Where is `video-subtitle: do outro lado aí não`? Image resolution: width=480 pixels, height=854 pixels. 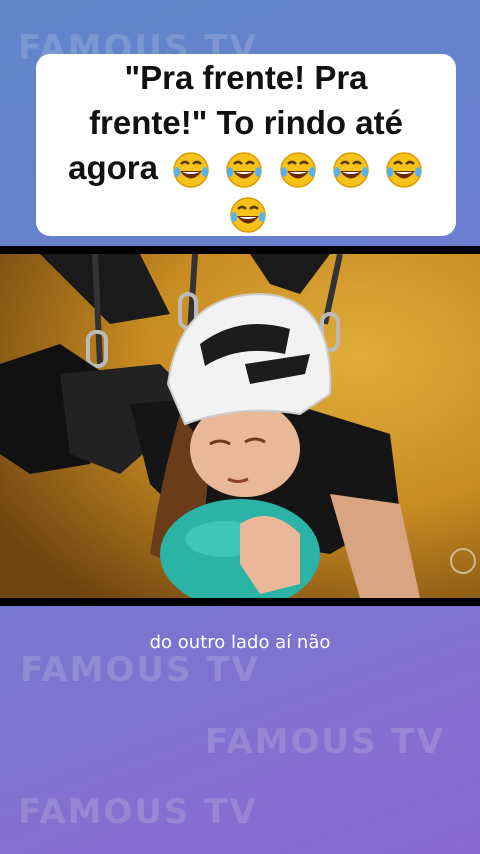
video-subtitle: do outro lado aí não is located at coordinates (240, 642).